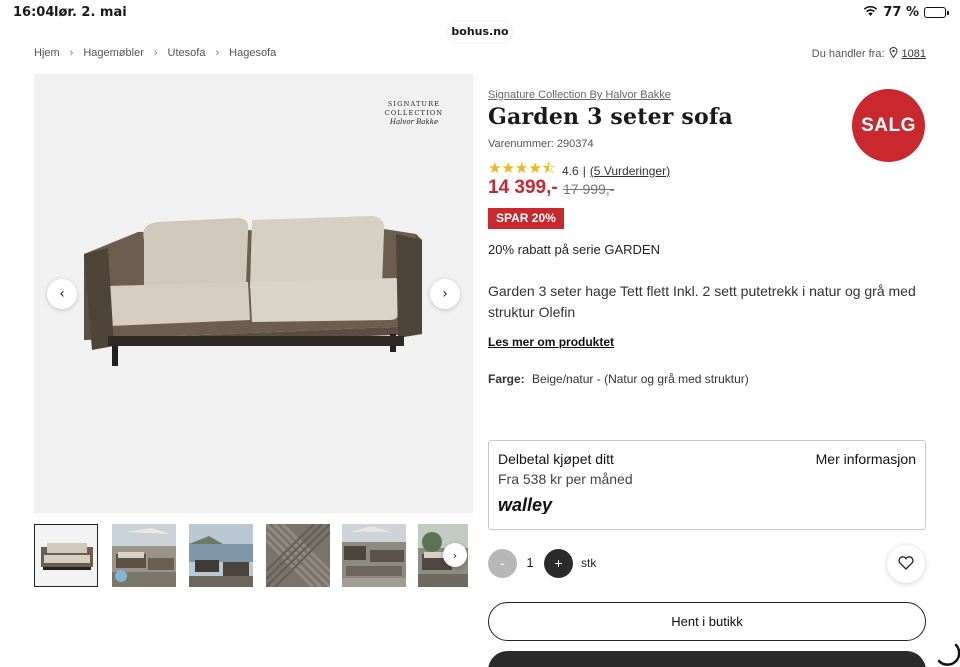 This screenshot has width=960, height=667. What do you see at coordinates (187, 53) in the screenshot?
I see `breadcrumb-item-utesofa: Utesofa` at bounding box center [187, 53].